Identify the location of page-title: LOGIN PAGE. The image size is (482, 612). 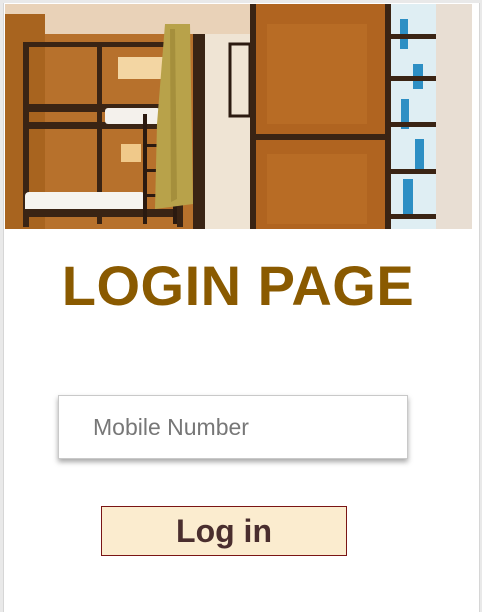
(238, 285).